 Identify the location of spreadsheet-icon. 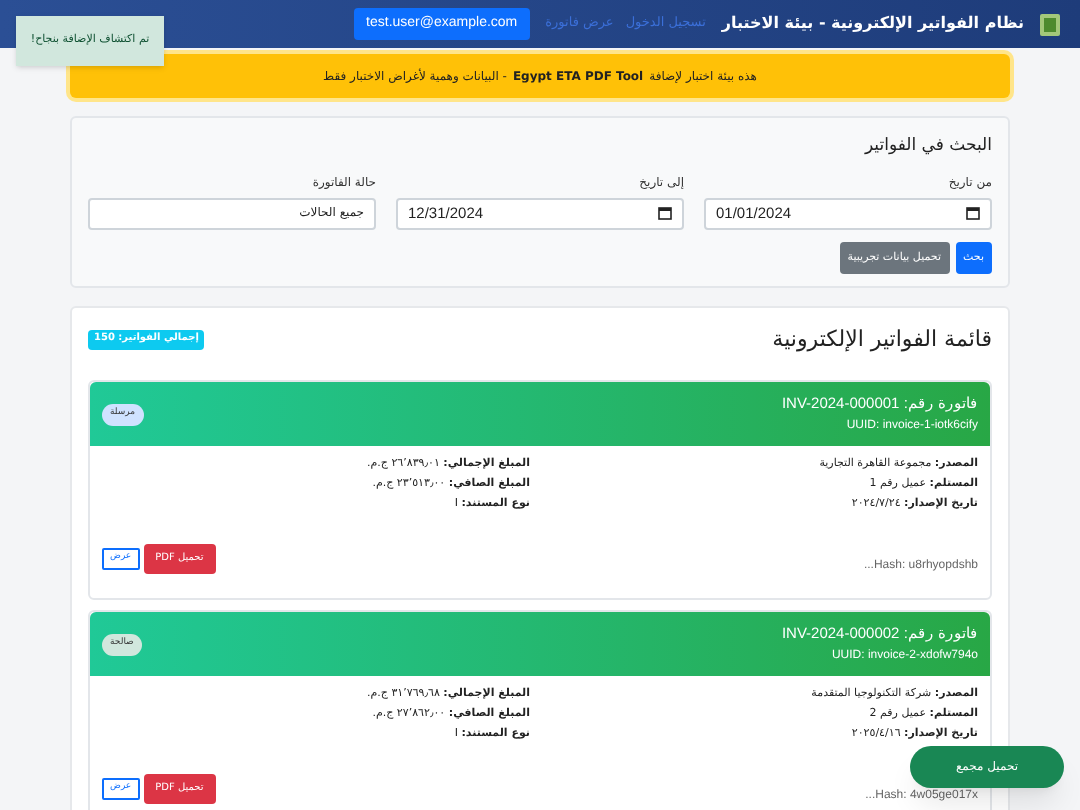
(1050, 24).